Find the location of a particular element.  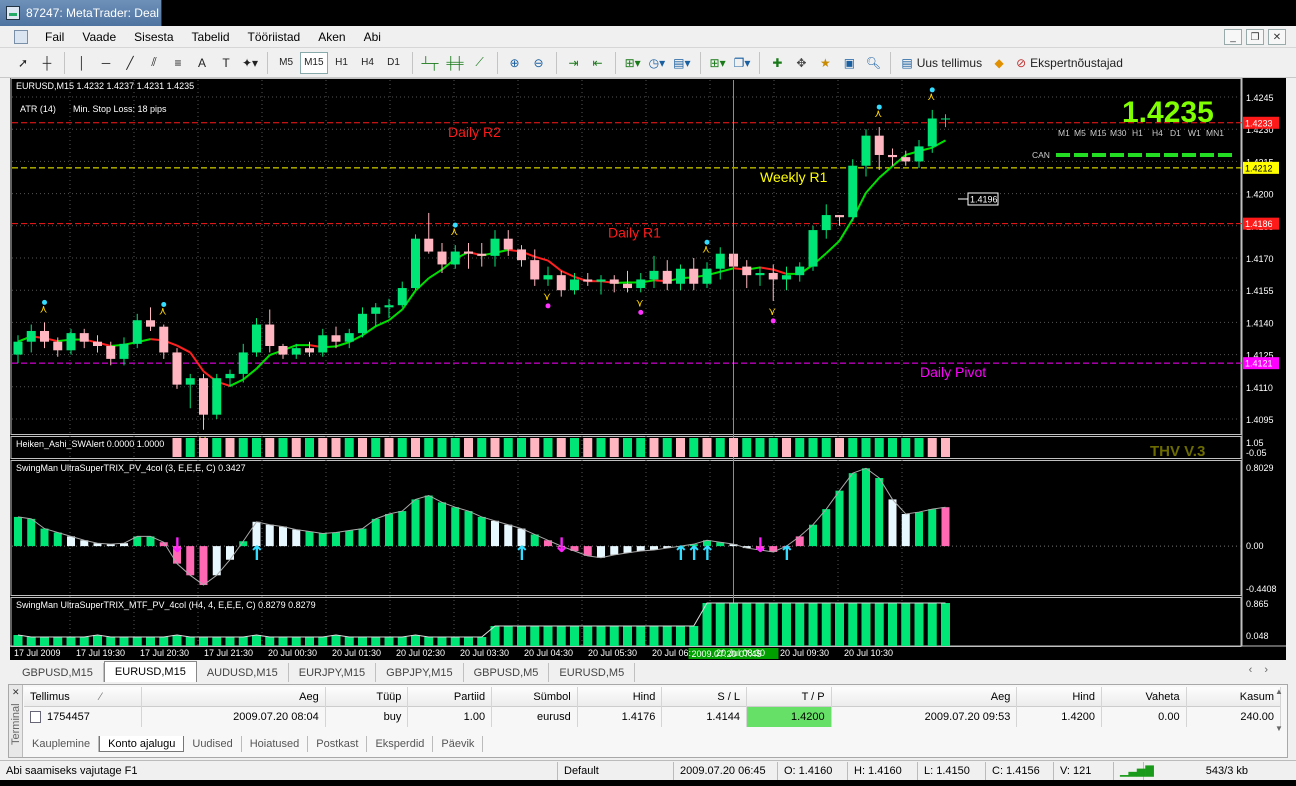

close-icon: ✕ is located at coordinates (1277, 37).